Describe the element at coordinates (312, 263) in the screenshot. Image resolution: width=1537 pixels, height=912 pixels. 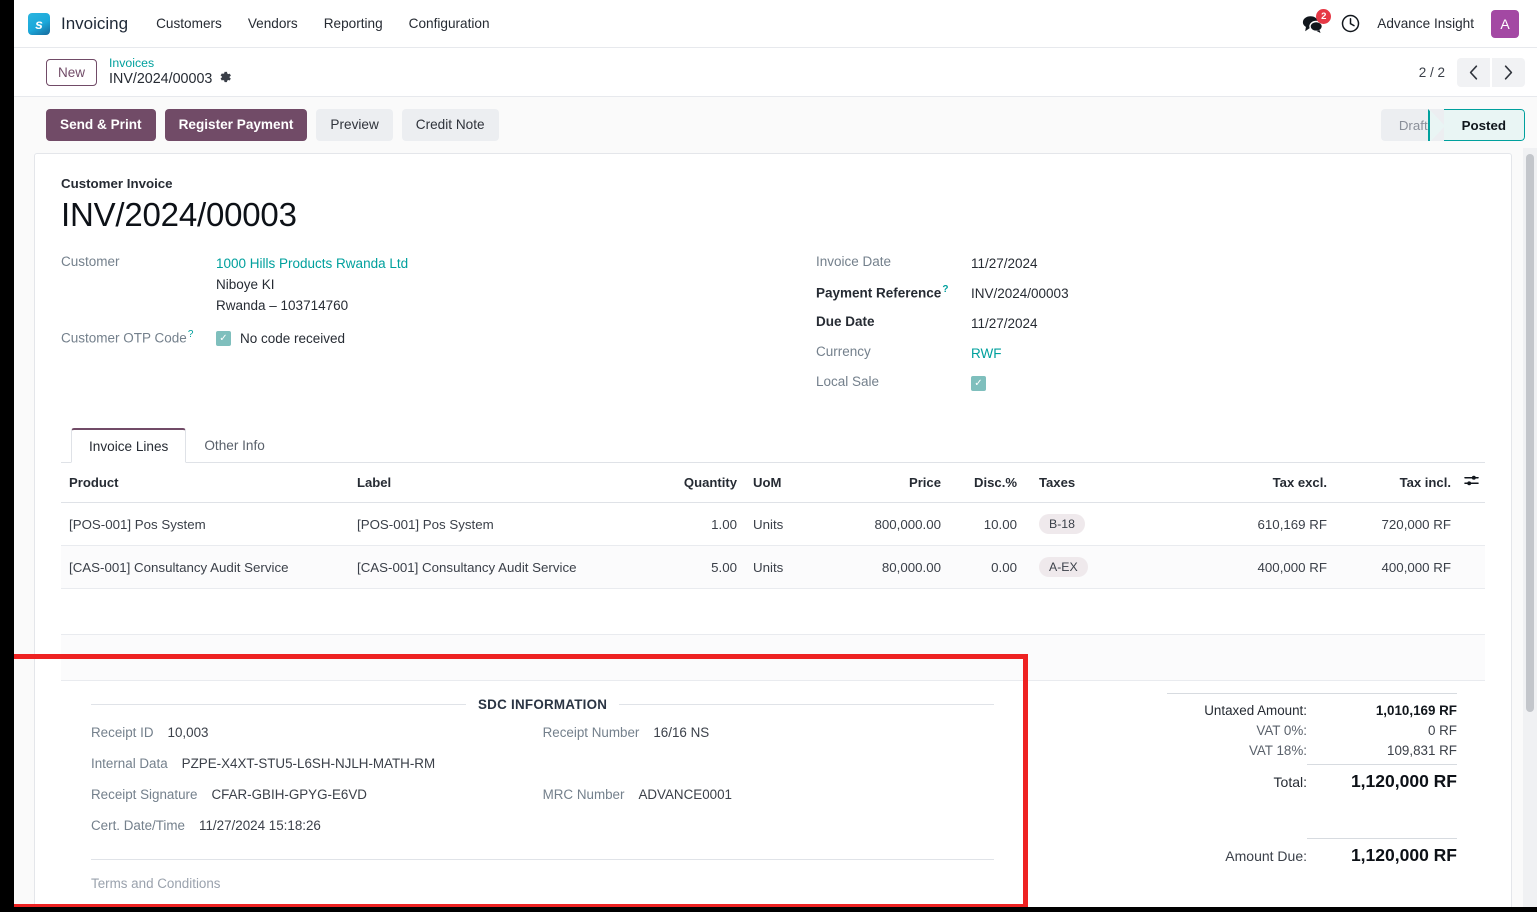
I see `customer-name-link: 1000 Hills Products Rwanda Ltd` at that location.